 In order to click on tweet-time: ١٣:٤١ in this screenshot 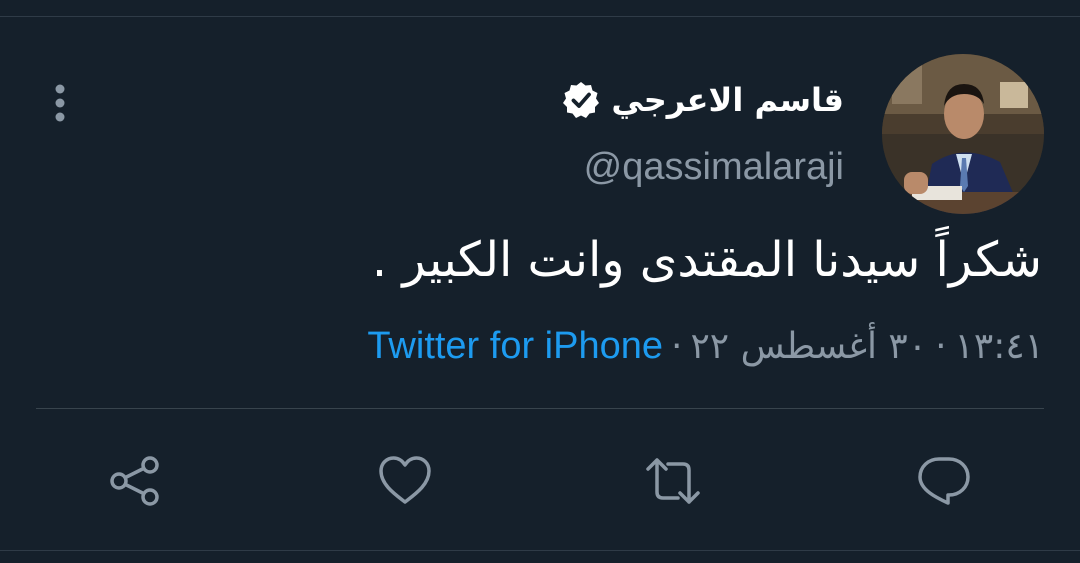, I will do `click(999, 346)`.